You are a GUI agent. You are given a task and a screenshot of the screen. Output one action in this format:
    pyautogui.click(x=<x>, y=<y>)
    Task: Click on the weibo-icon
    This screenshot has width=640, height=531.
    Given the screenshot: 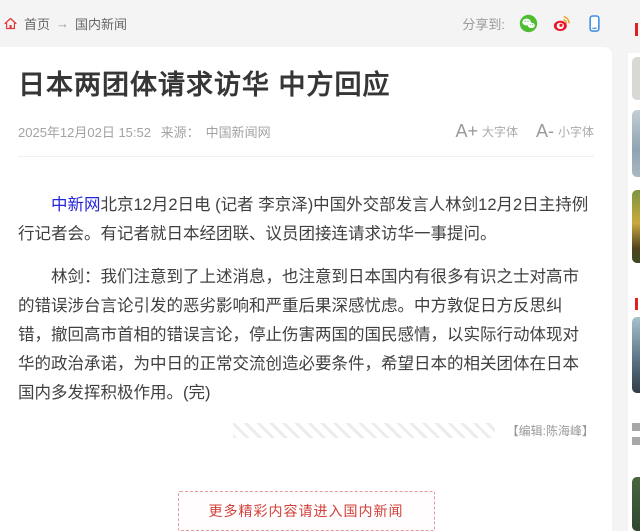 What is the action you would take?
    pyautogui.click(x=561, y=23)
    